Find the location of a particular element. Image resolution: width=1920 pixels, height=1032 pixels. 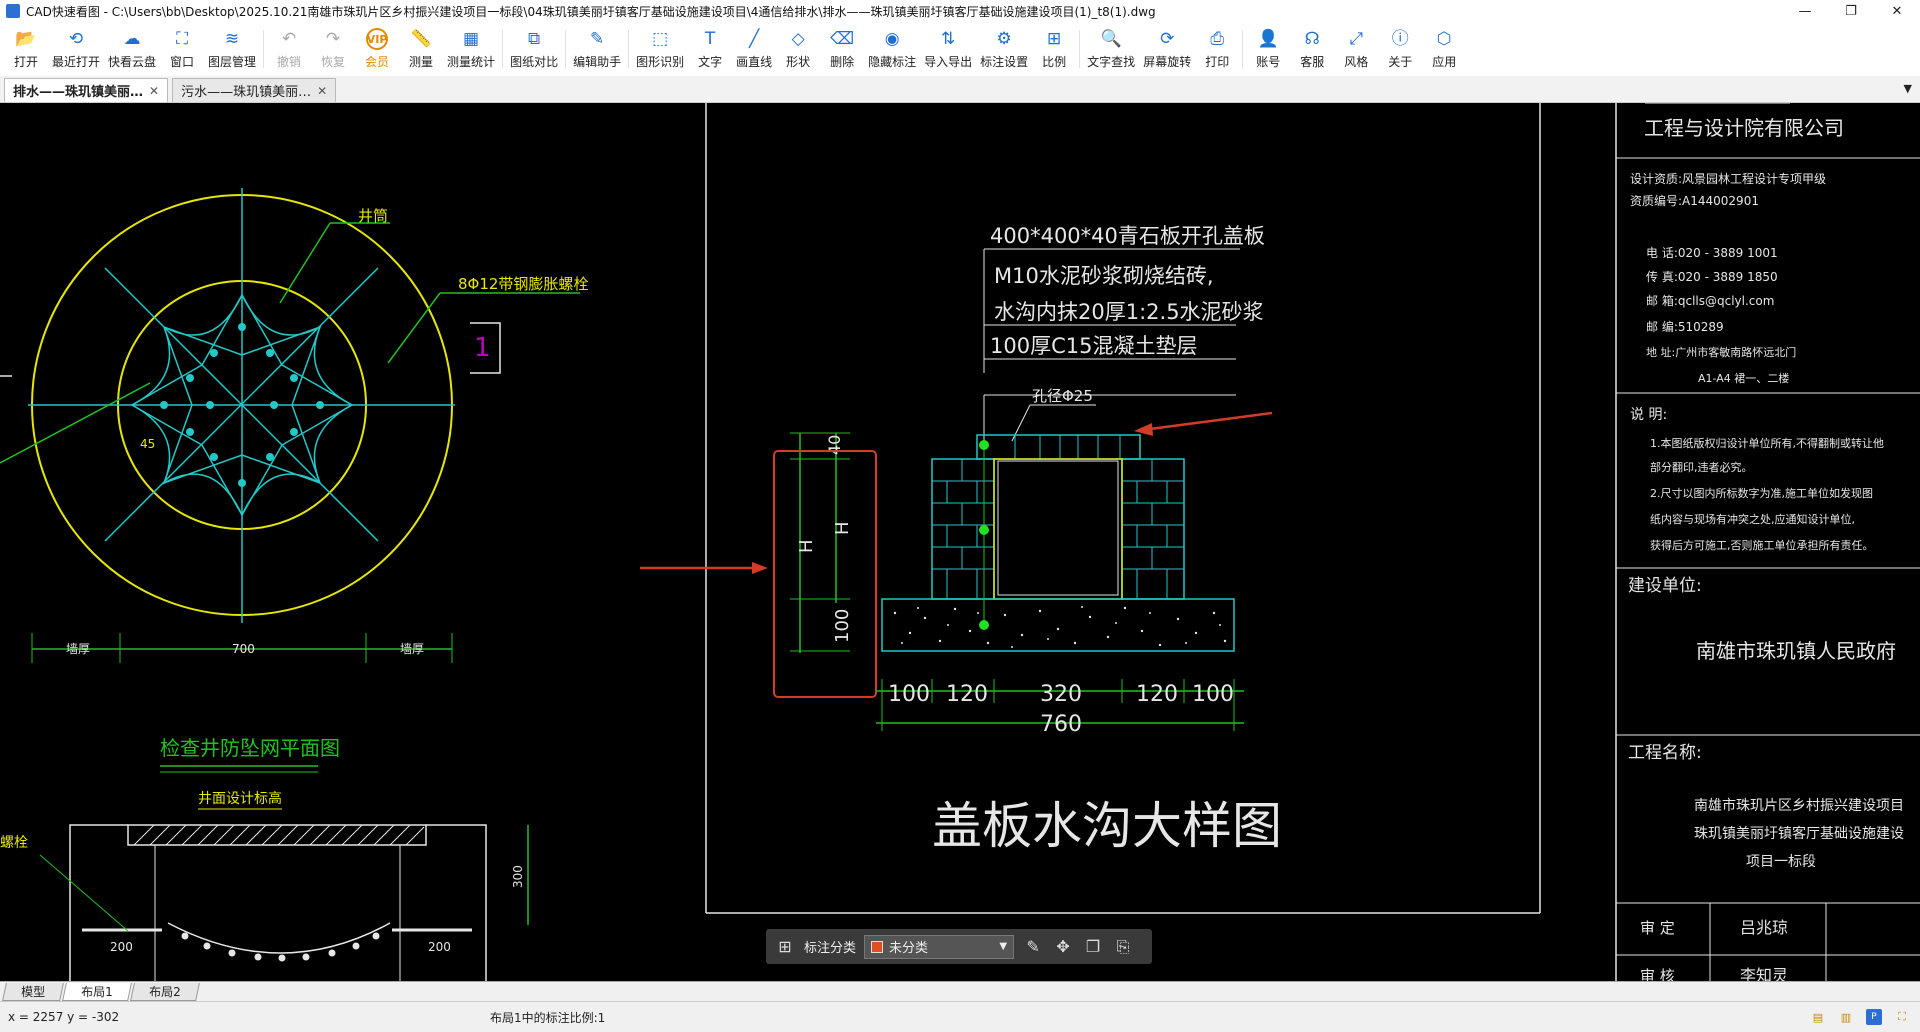

stats-icon: ▦ is located at coordinates (471, 38).